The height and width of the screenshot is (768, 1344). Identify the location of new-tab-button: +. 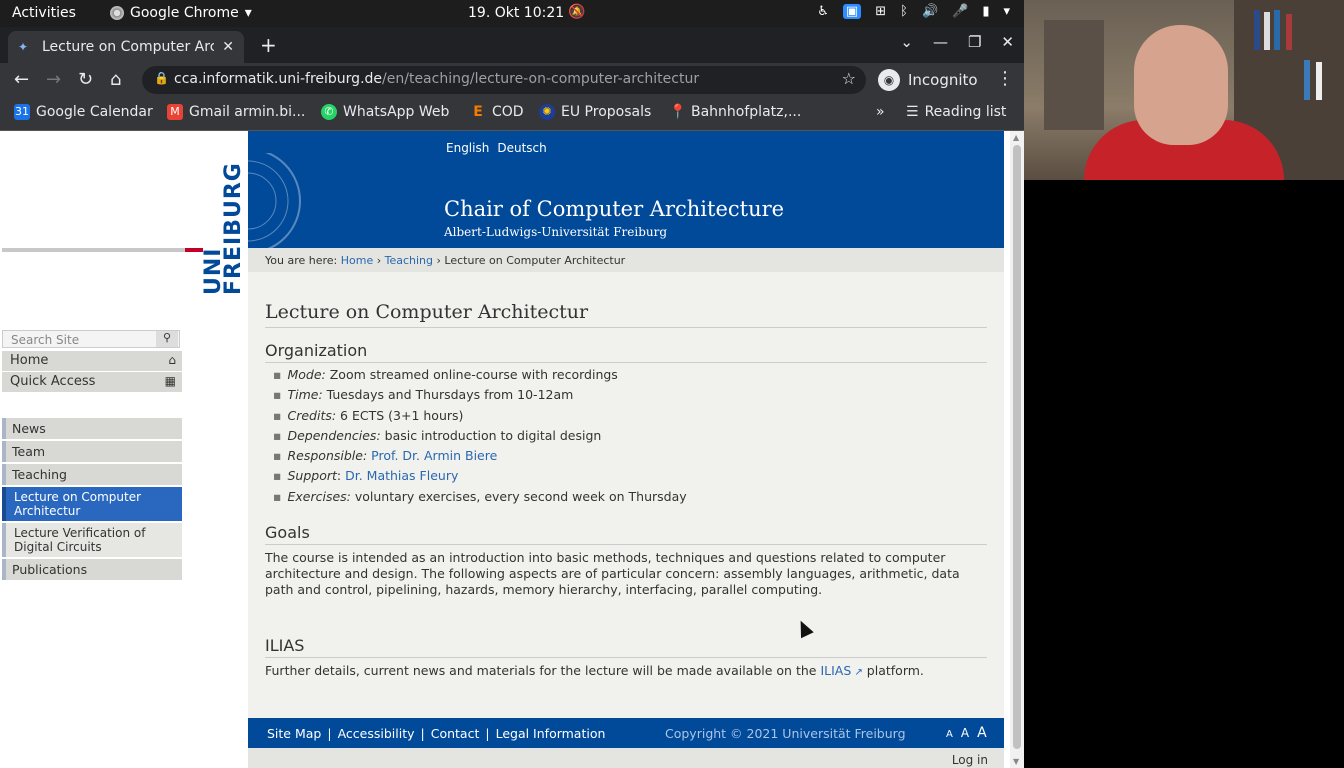
(268, 45).